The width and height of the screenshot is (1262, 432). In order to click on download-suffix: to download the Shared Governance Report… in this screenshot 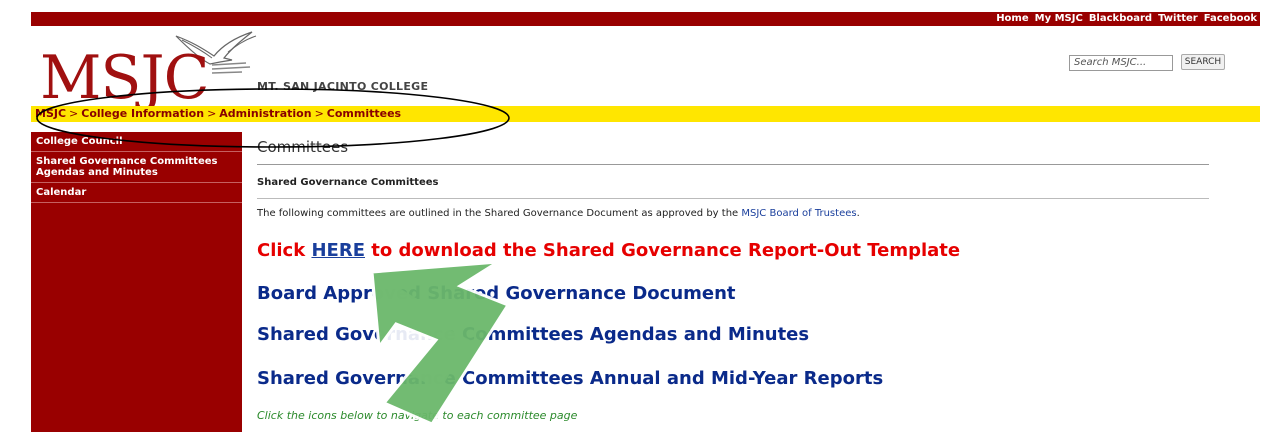, I will do `click(663, 250)`.